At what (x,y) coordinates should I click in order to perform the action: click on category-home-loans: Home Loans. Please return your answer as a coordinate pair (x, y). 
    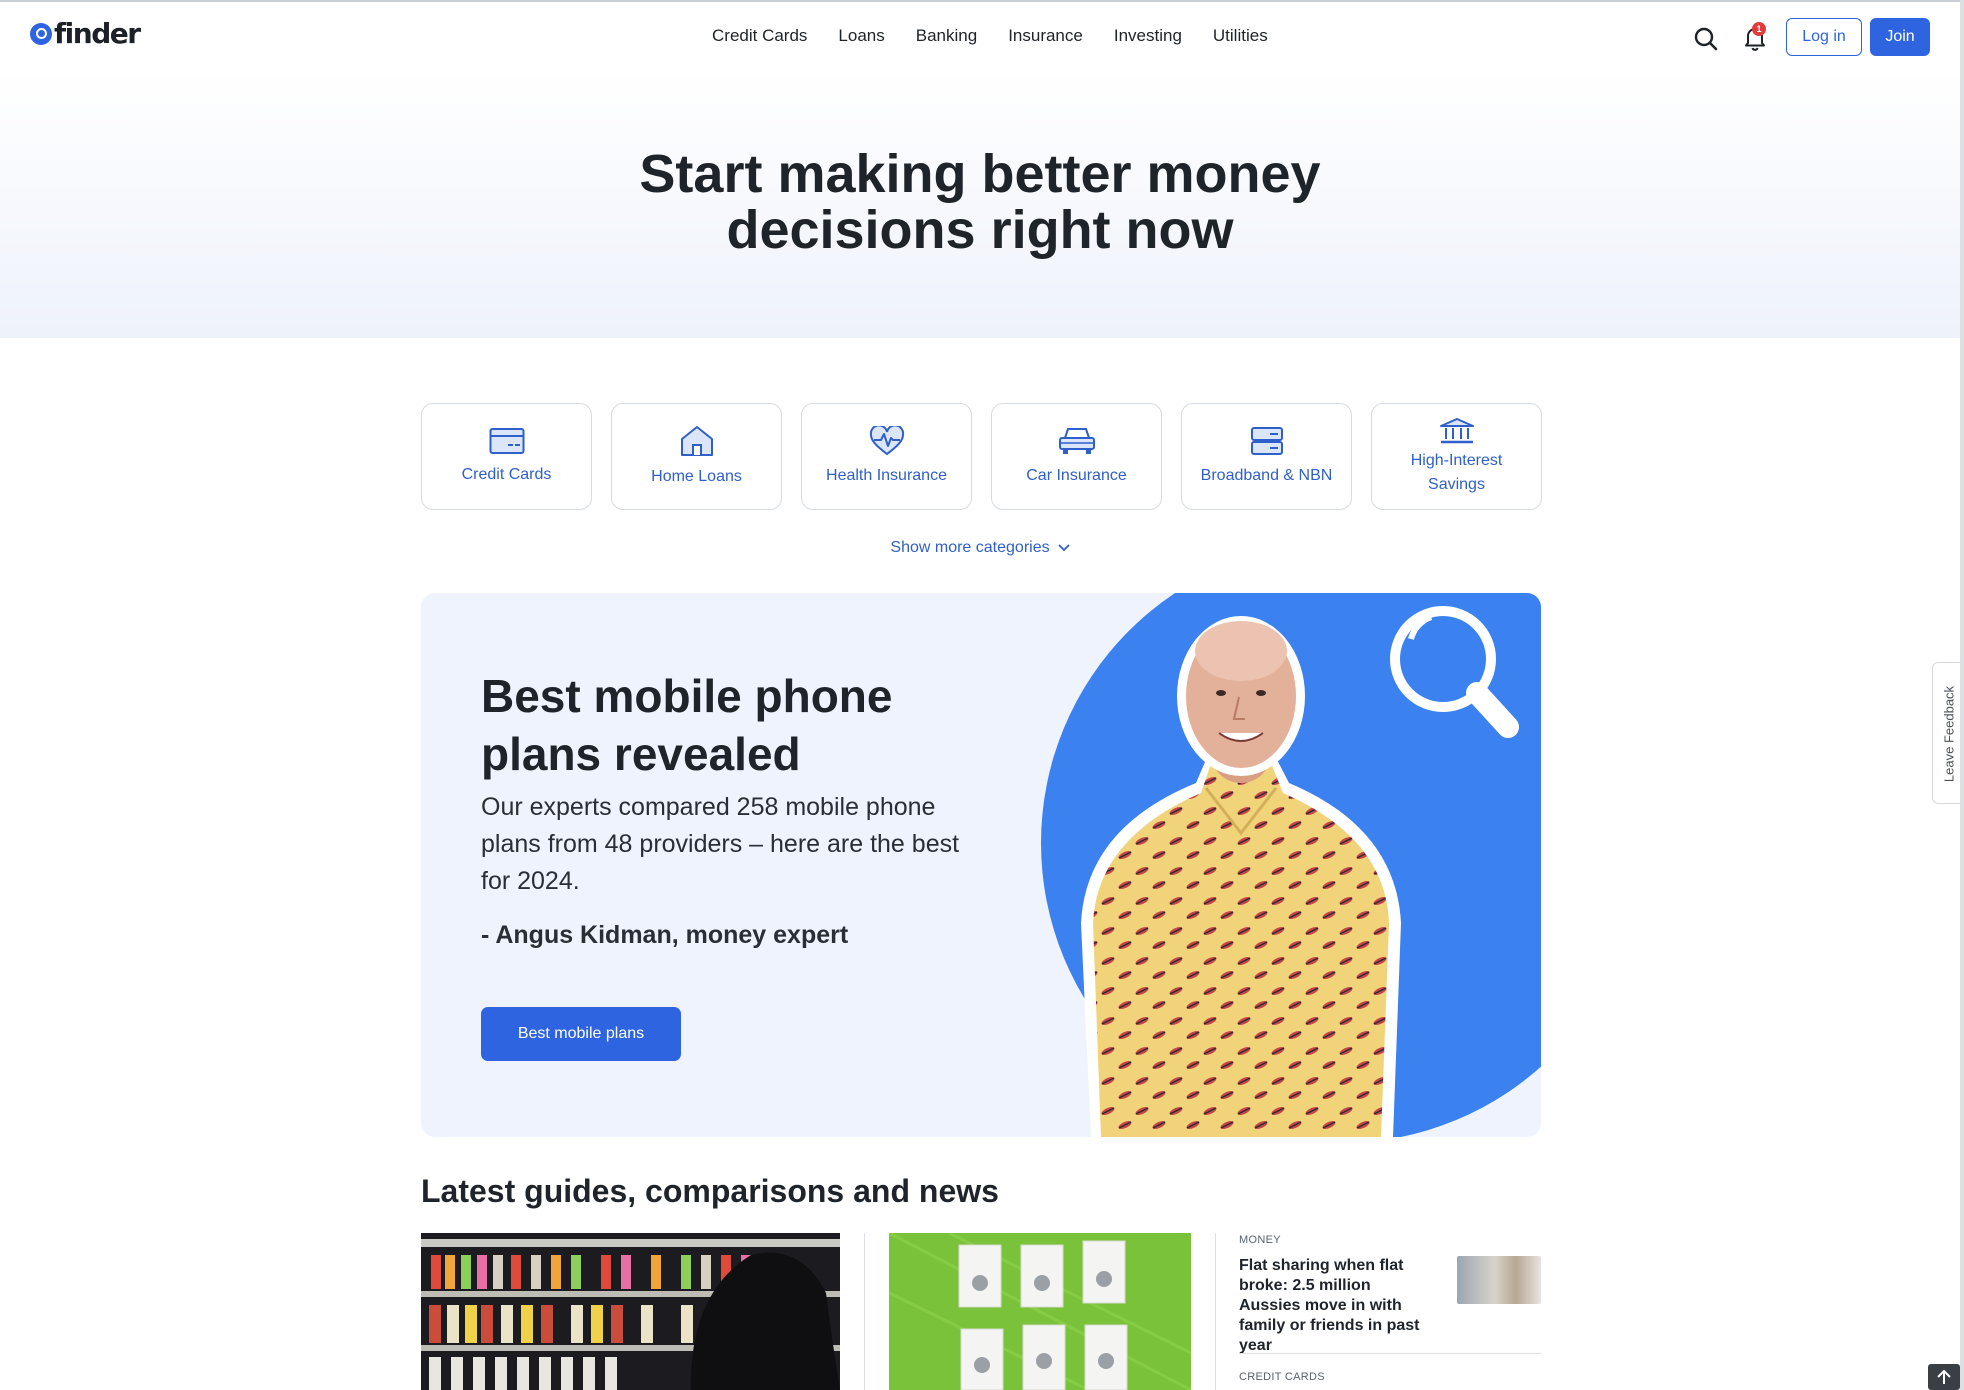
    Looking at the image, I should click on (696, 456).